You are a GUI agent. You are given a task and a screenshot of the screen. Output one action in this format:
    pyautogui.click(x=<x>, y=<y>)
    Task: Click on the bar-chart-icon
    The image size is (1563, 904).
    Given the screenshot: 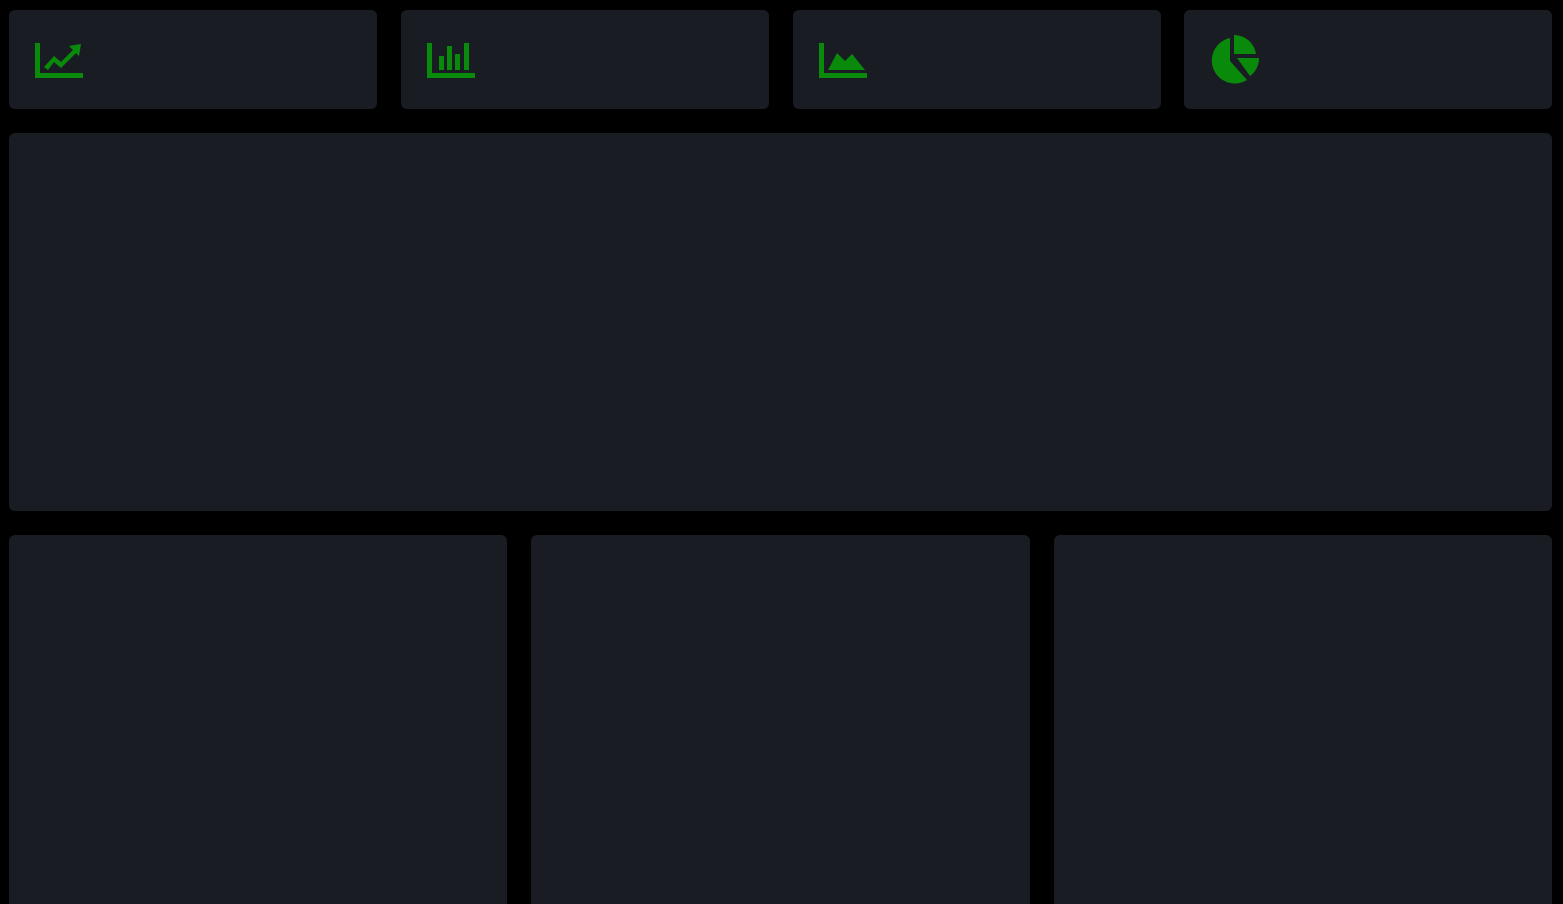 What is the action you would take?
    pyautogui.click(x=451, y=60)
    